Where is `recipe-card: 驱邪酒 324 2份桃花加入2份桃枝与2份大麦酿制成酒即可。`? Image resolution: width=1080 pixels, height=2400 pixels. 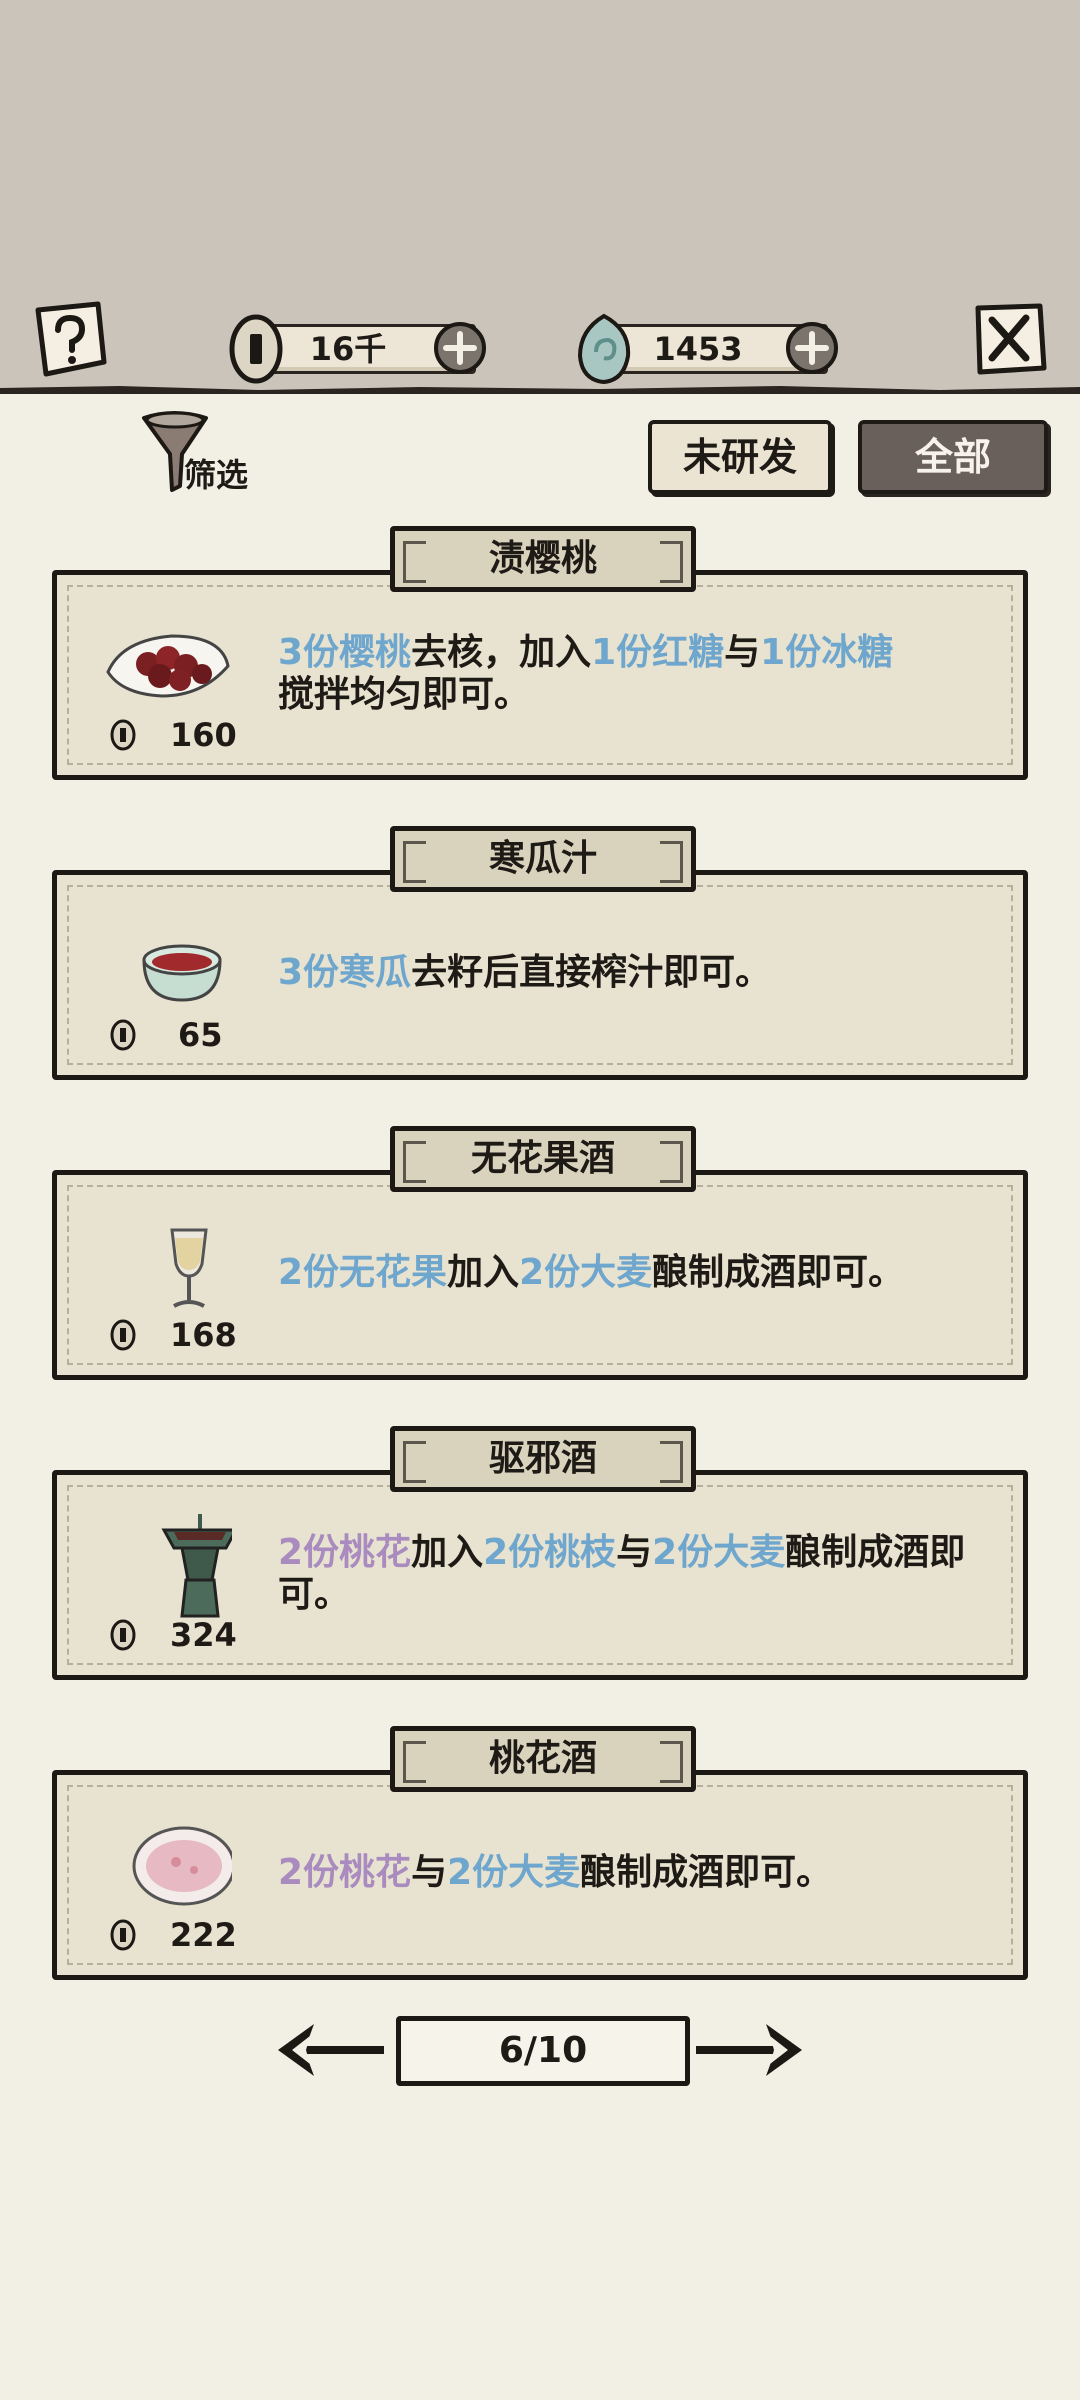 recipe-card: 驱邪酒 324 2份桃花加入2份桃枝与2份大麦酿制成酒即可。 is located at coordinates (540, 1555).